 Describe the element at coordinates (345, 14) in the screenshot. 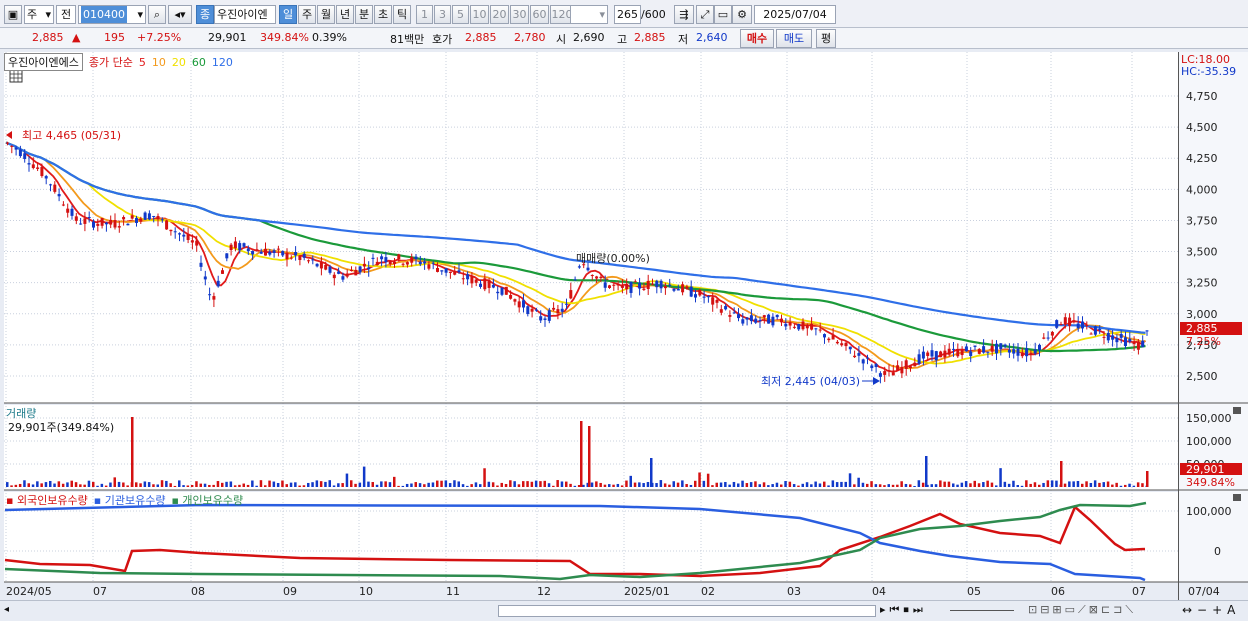

I see `timeframe-3: 년` at that location.